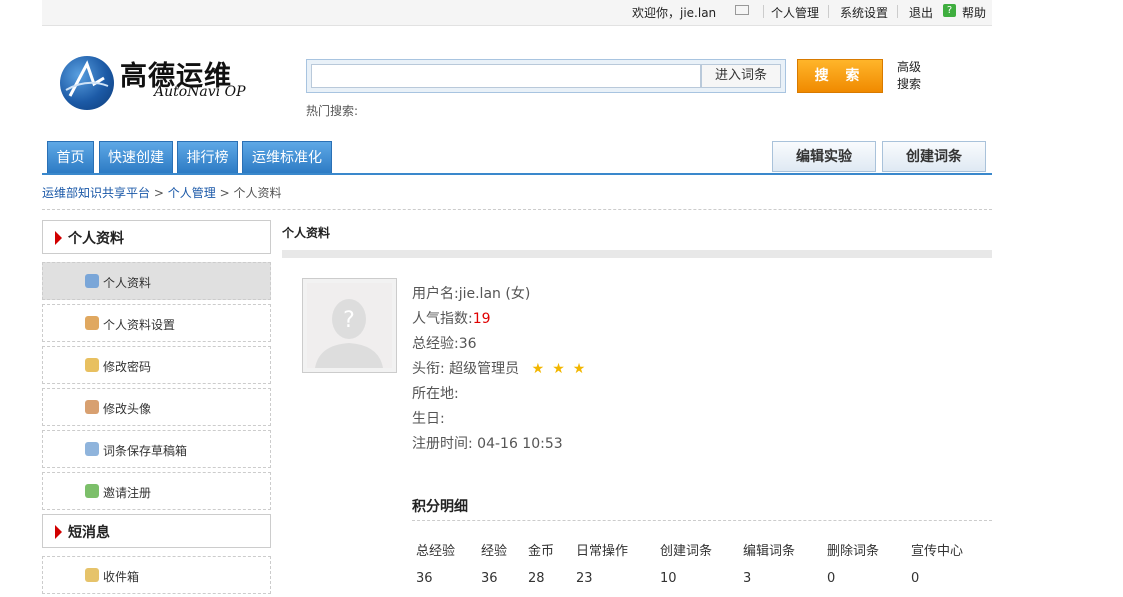 The image size is (1123, 597). What do you see at coordinates (912, 76) in the screenshot?
I see `advanced-search-link: 高级搜索` at bounding box center [912, 76].